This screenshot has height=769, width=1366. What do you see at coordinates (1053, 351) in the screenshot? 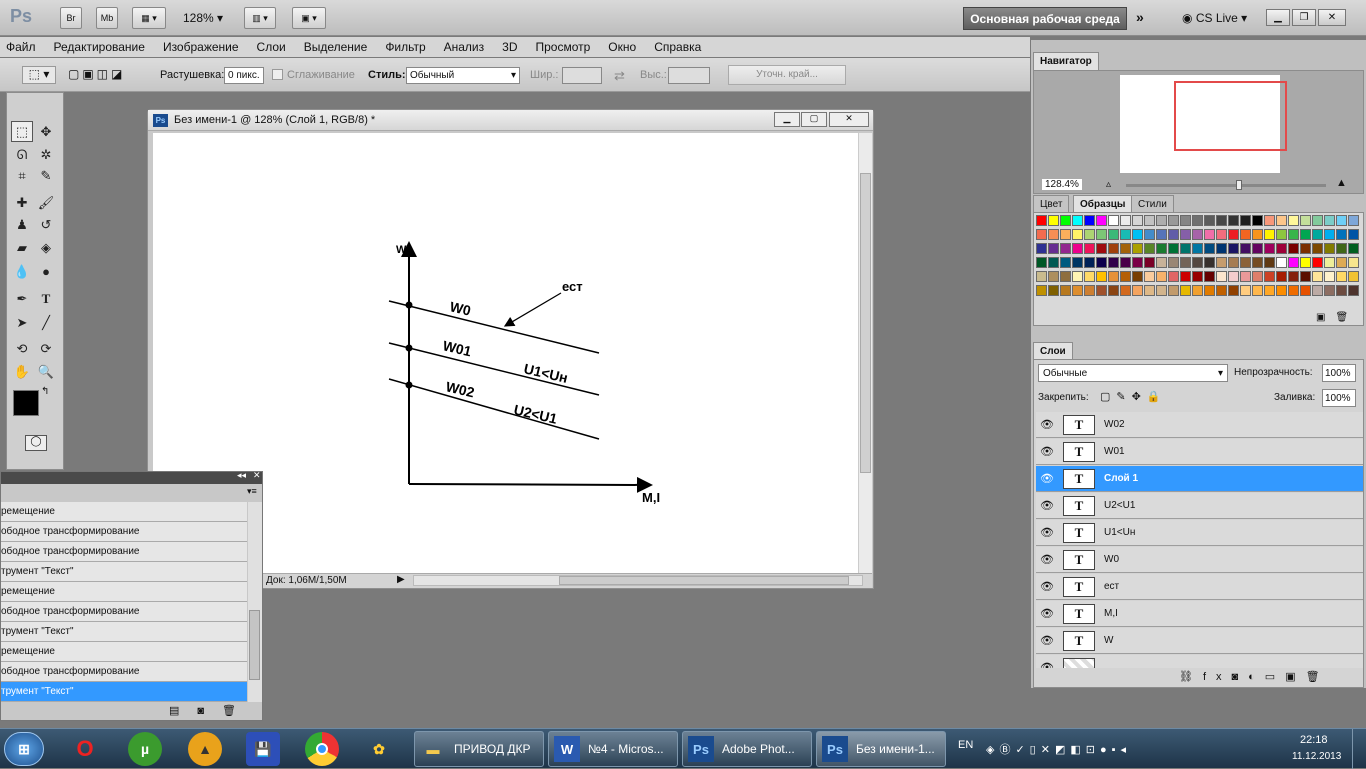
I see `tab-layers: Слои` at bounding box center [1053, 351].